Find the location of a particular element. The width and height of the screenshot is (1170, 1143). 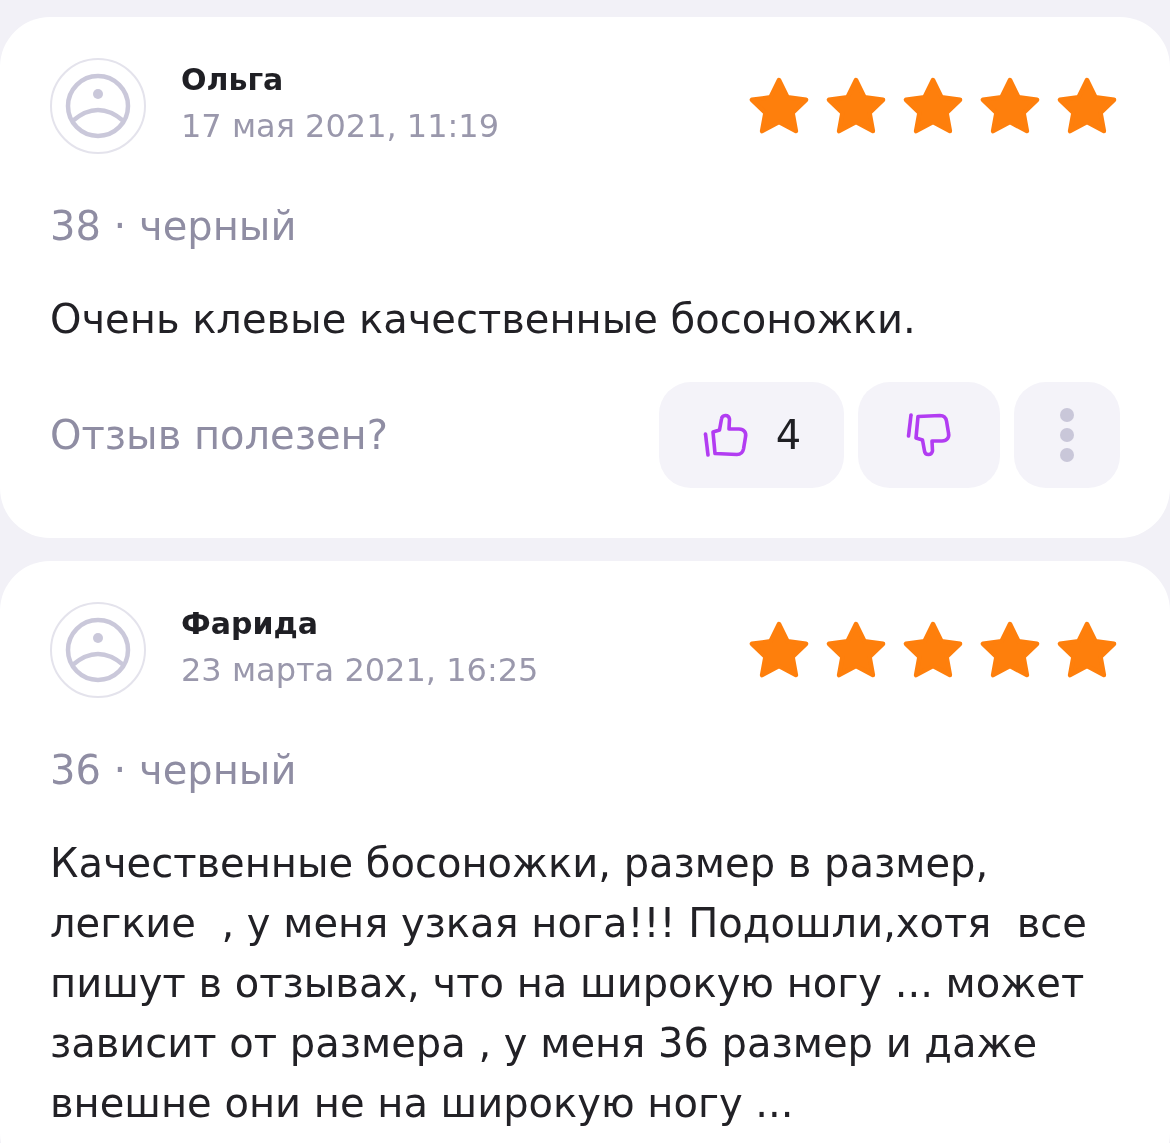

review-date: 23 марта 2021, 16:25 is located at coordinates (360, 670).